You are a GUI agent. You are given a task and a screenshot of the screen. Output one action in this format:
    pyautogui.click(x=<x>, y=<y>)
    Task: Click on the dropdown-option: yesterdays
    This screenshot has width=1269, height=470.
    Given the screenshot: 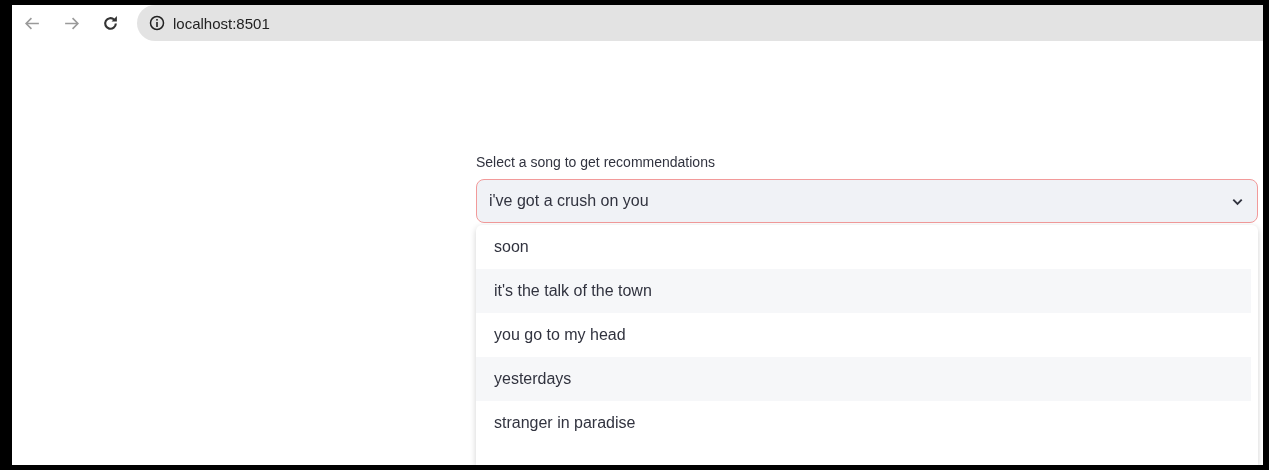 What is the action you would take?
    pyautogui.click(x=863, y=379)
    